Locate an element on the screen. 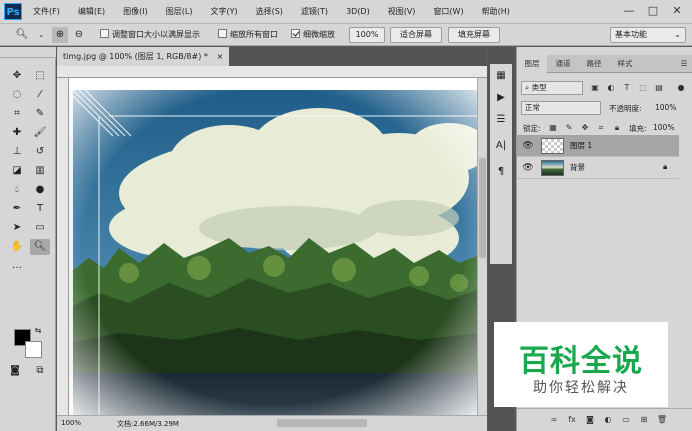 The height and width of the screenshot is (431, 692). brush-tool-icon: 🖌︎ is located at coordinates (40, 133).